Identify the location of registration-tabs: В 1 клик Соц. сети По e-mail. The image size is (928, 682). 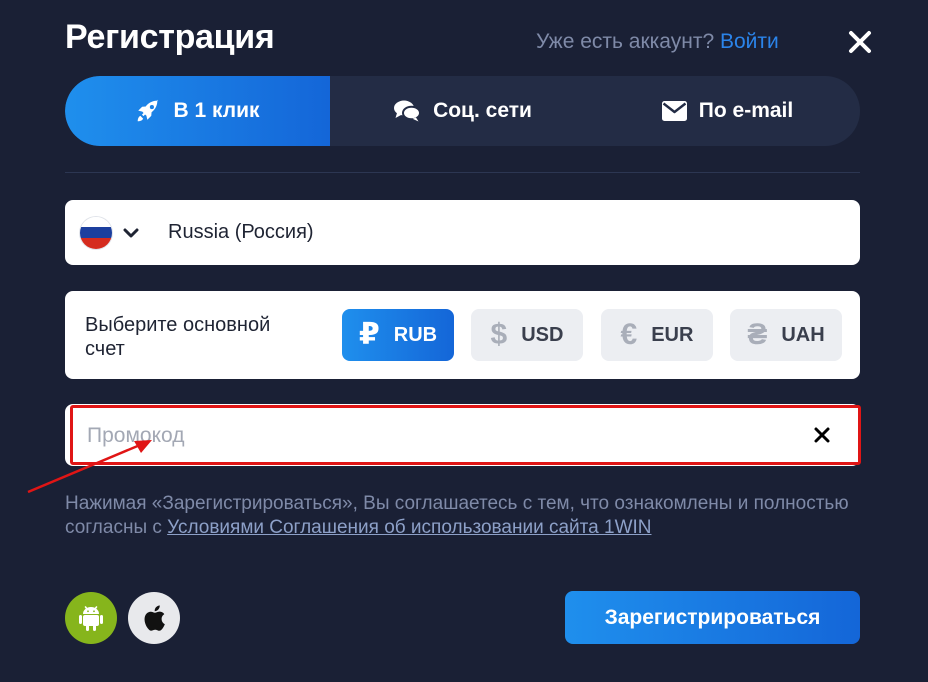
(462, 111).